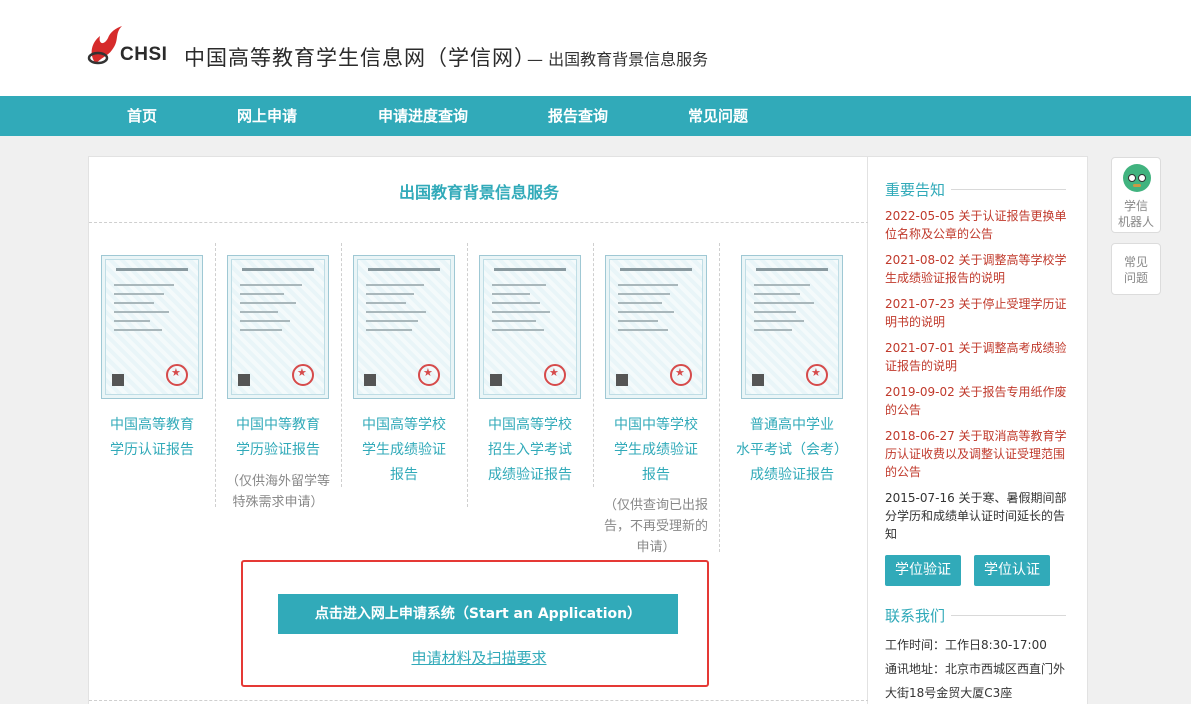  I want to click on robot-icon, so click(1137, 178).